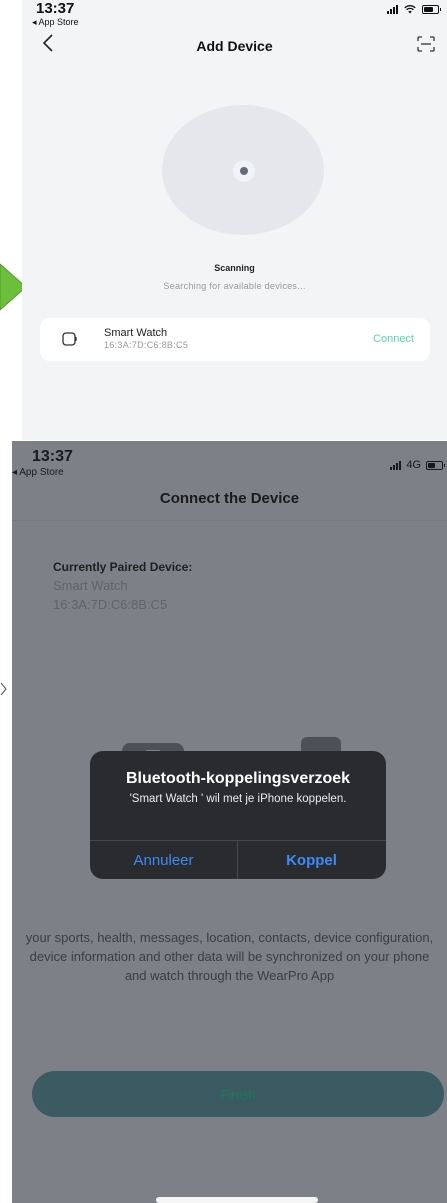  I want to click on header-divider, so click(229, 520).